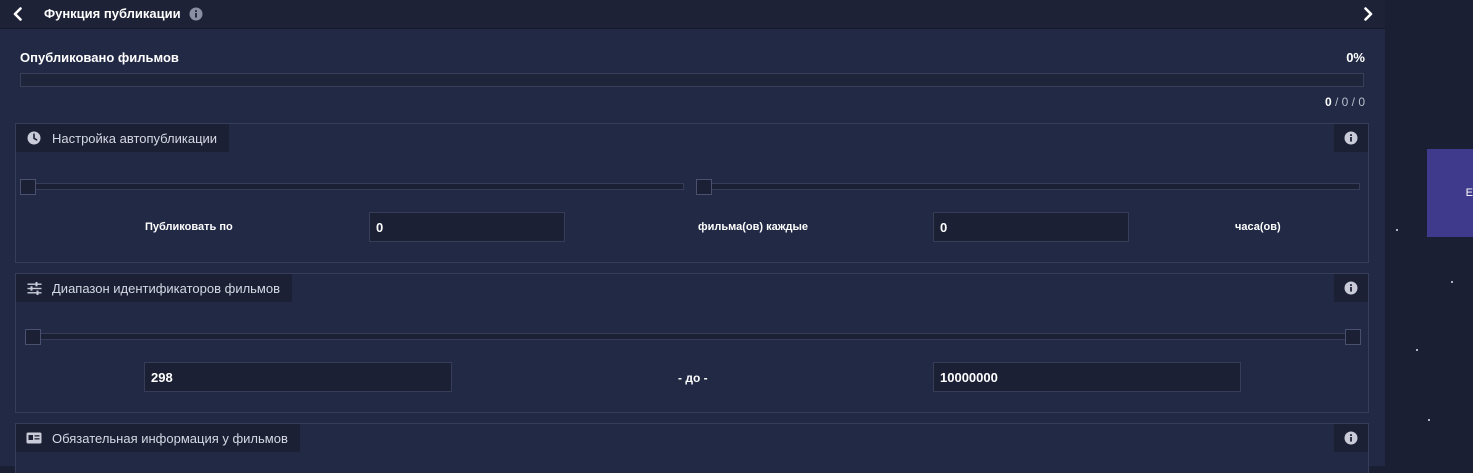 Image resolution: width=1473 pixels, height=473 pixels. What do you see at coordinates (189, 227) in the screenshot?
I see `publish-by-label: Публиковать по` at bounding box center [189, 227].